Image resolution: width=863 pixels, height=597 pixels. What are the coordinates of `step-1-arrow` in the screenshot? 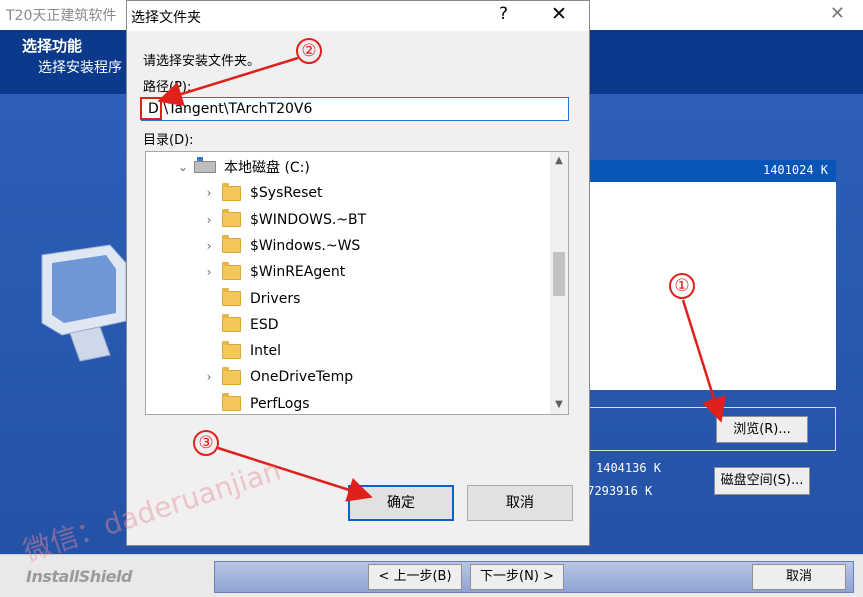 It's located at (703, 361).